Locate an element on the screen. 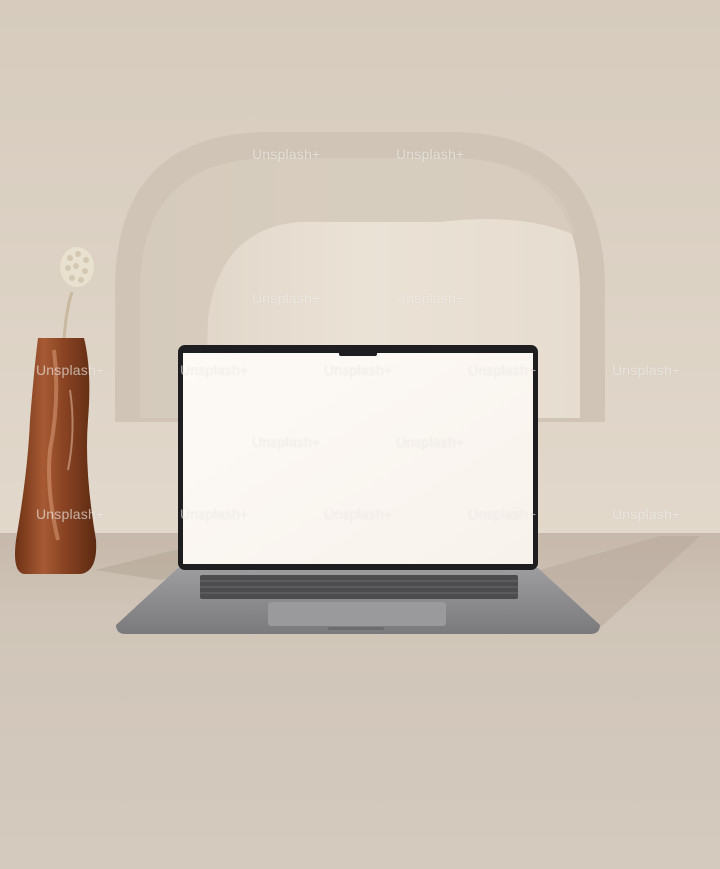  laptop-screen is located at coordinates (358, 458).